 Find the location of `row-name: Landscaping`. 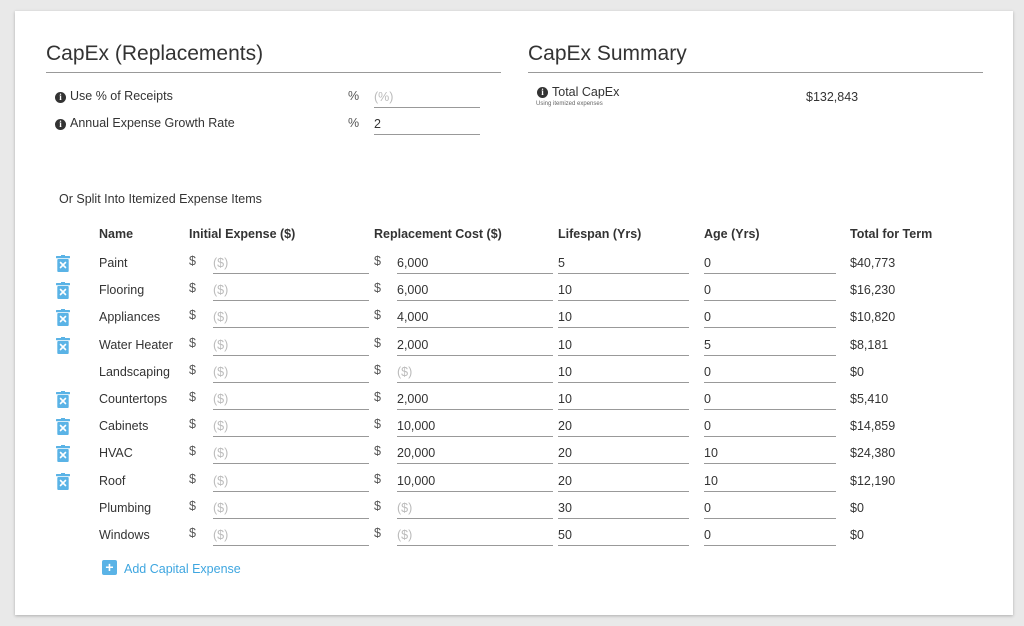

row-name: Landscaping is located at coordinates (134, 372).